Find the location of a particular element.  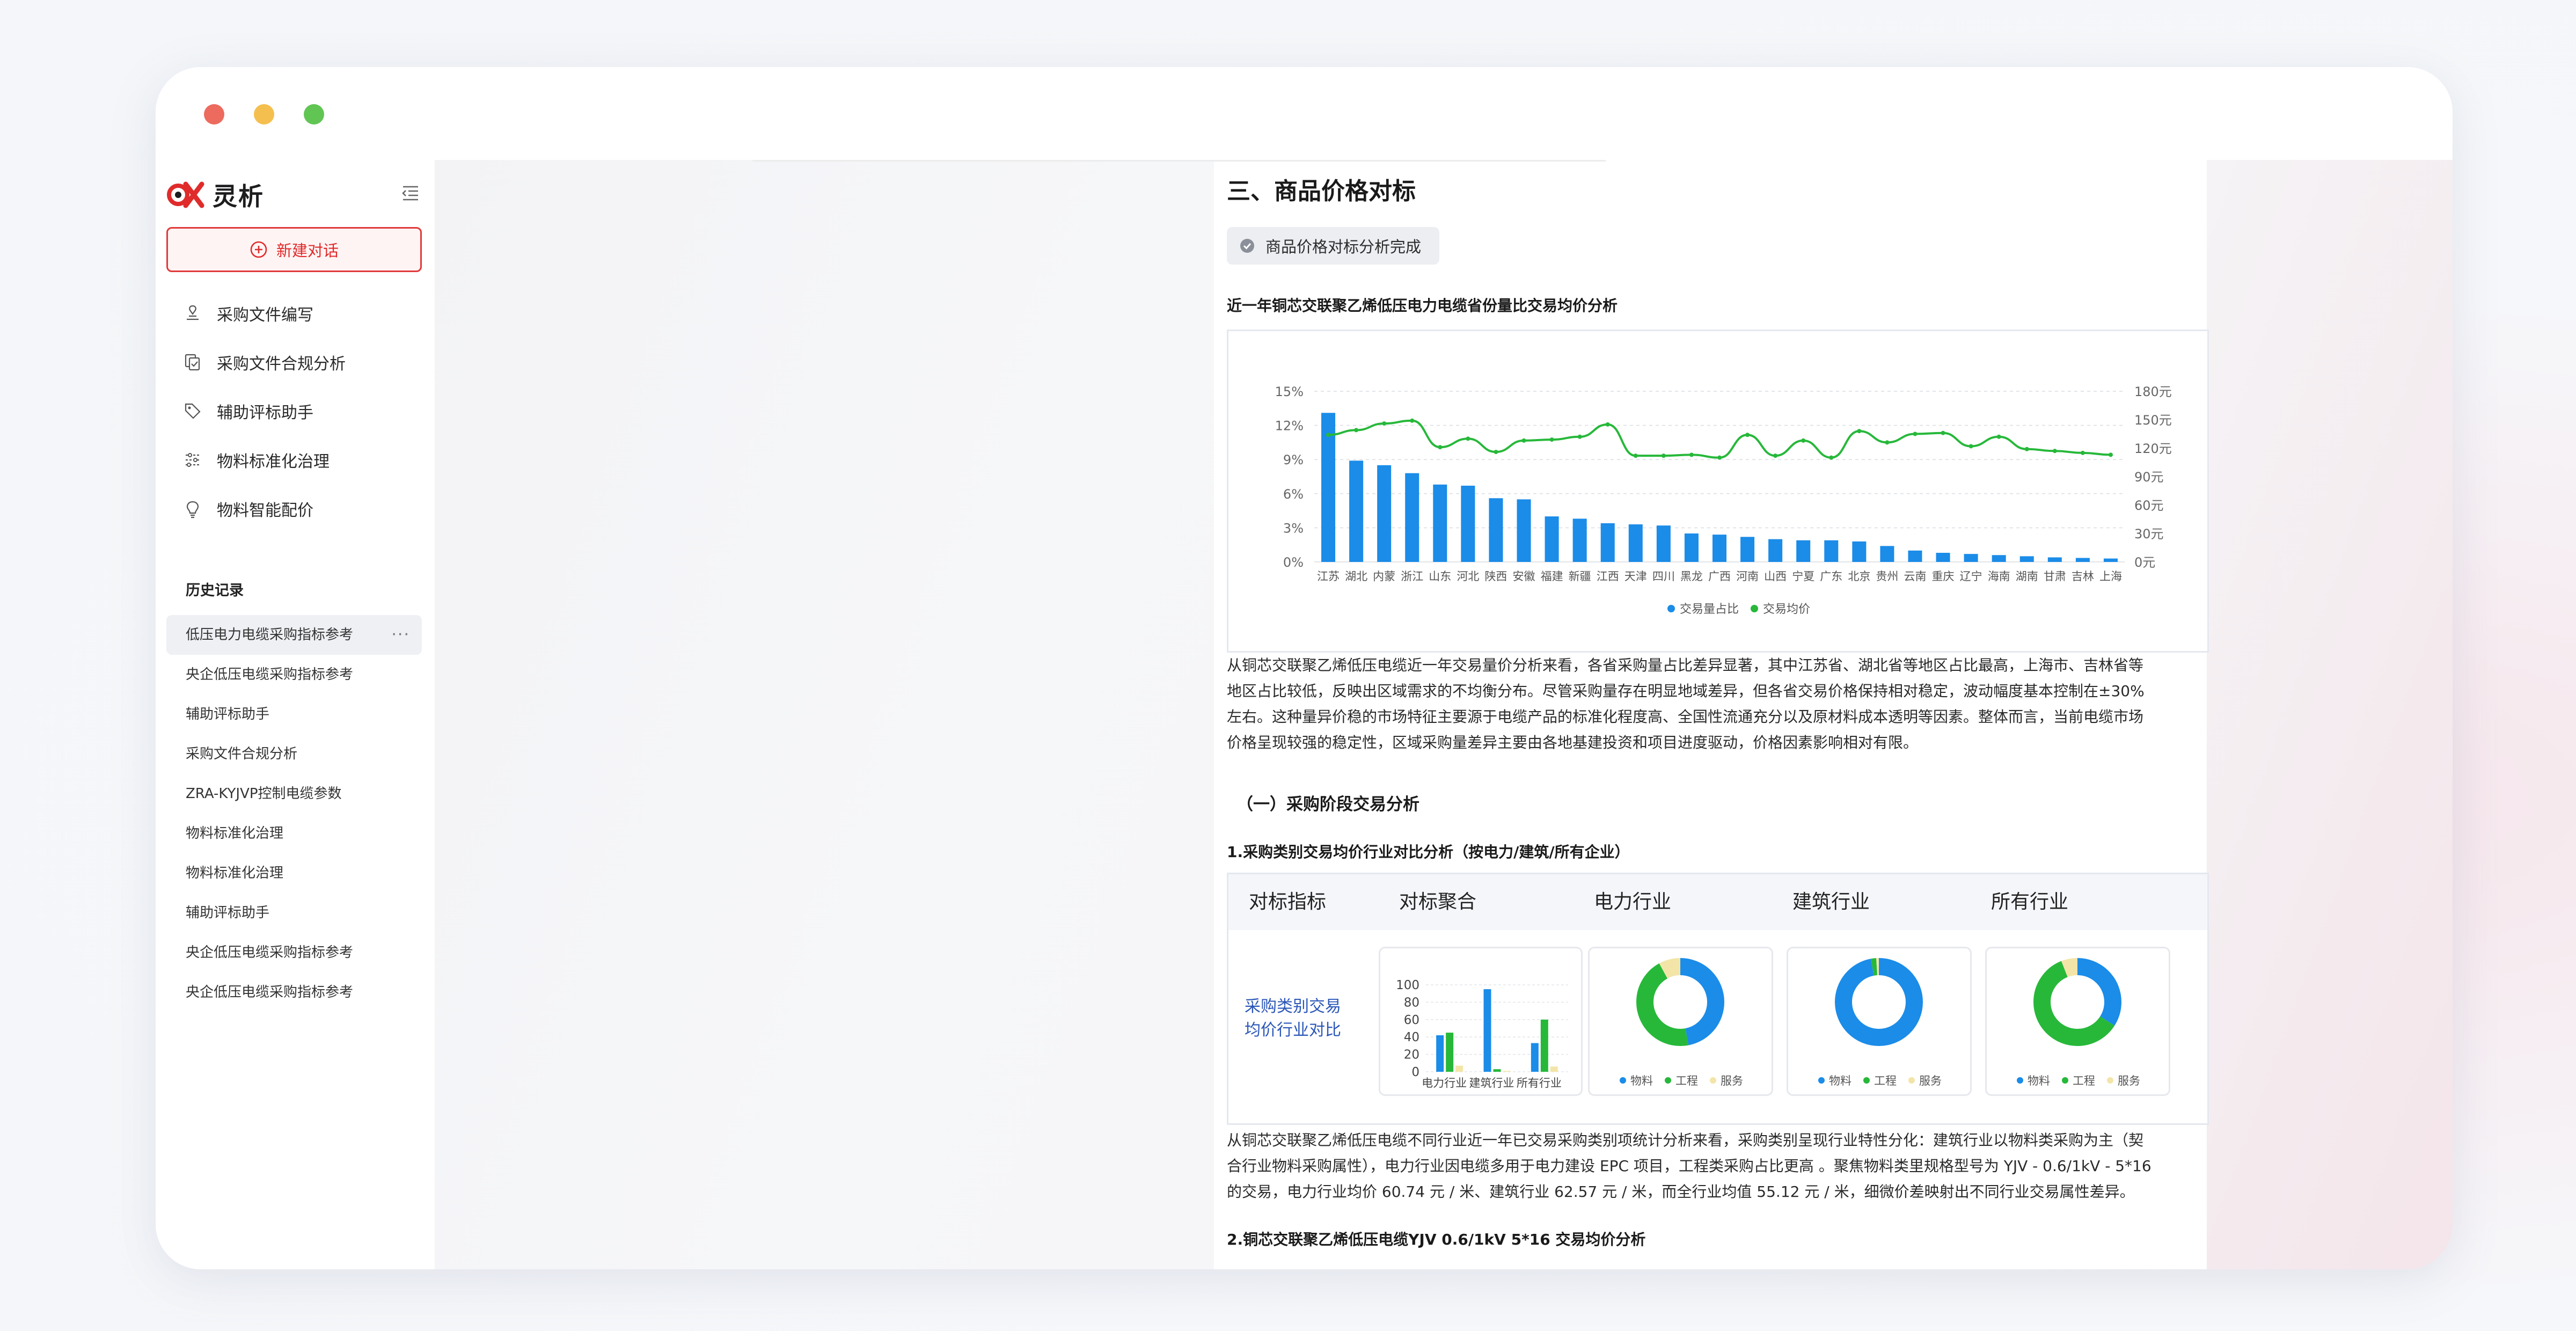

y-left-tick-label: 15% is located at coordinates (1289, 391).